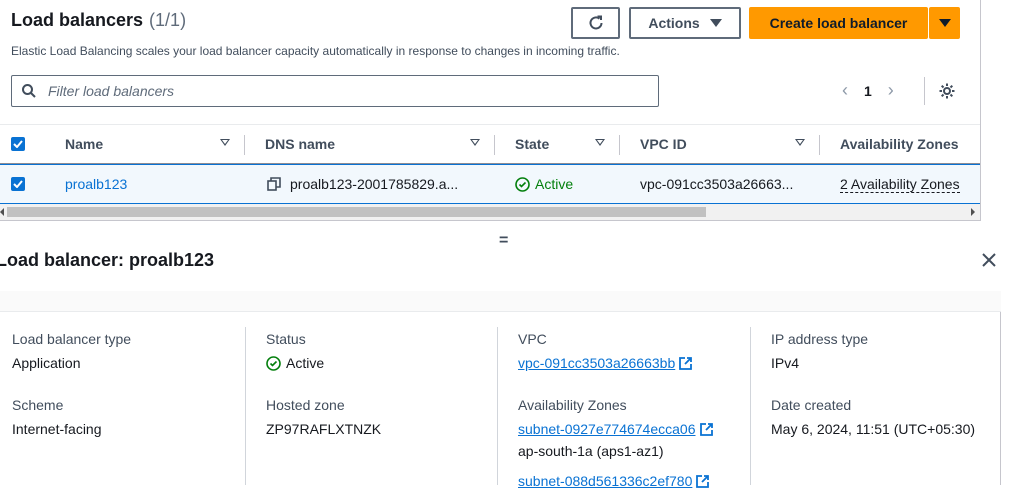 This screenshot has width=1020, height=489. What do you see at coordinates (29, 91) in the screenshot?
I see `search-icon` at bounding box center [29, 91].